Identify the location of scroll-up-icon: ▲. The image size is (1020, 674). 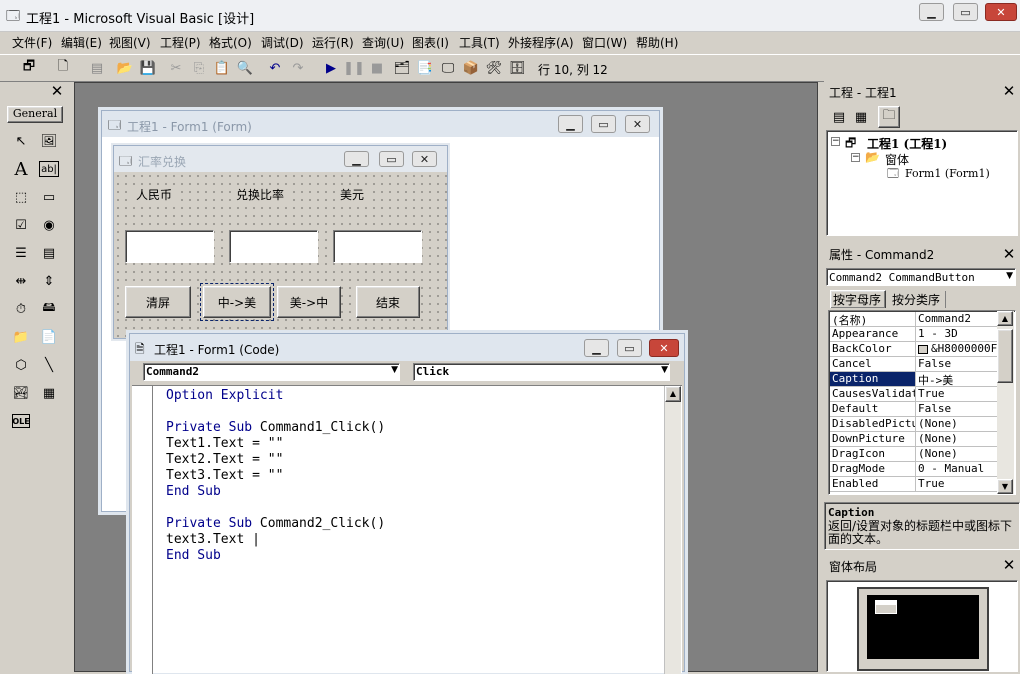
(673, 394).